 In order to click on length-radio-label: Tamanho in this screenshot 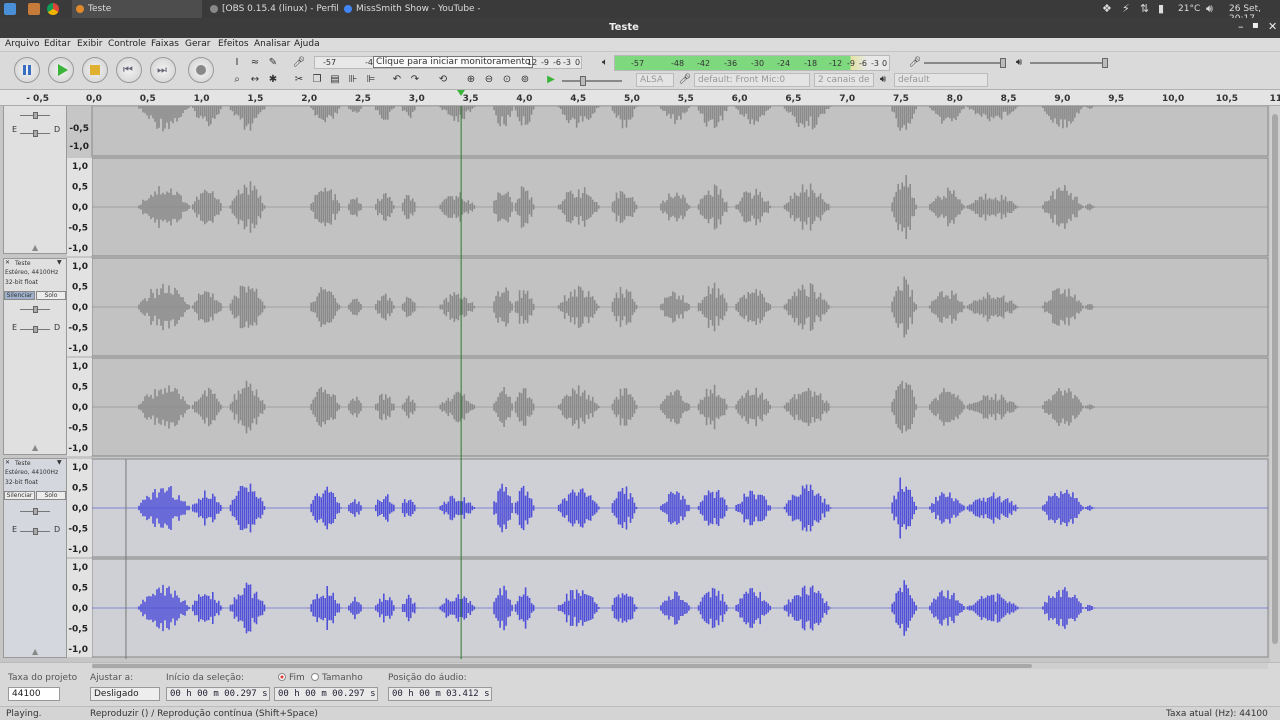, I will do `click(342, 678)`.